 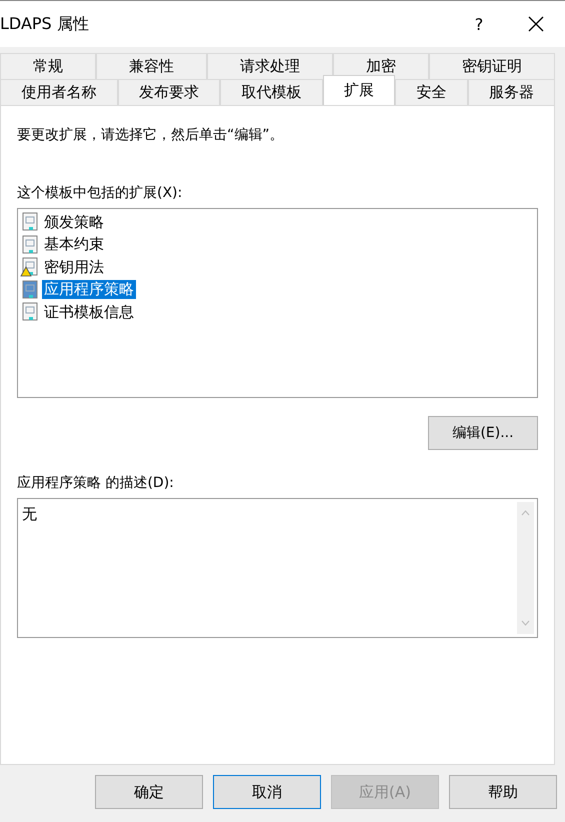 What do you see at coordinates (48, 66) in the screenshot?
I see `tab: 常规` at bounding box center [48, 66].